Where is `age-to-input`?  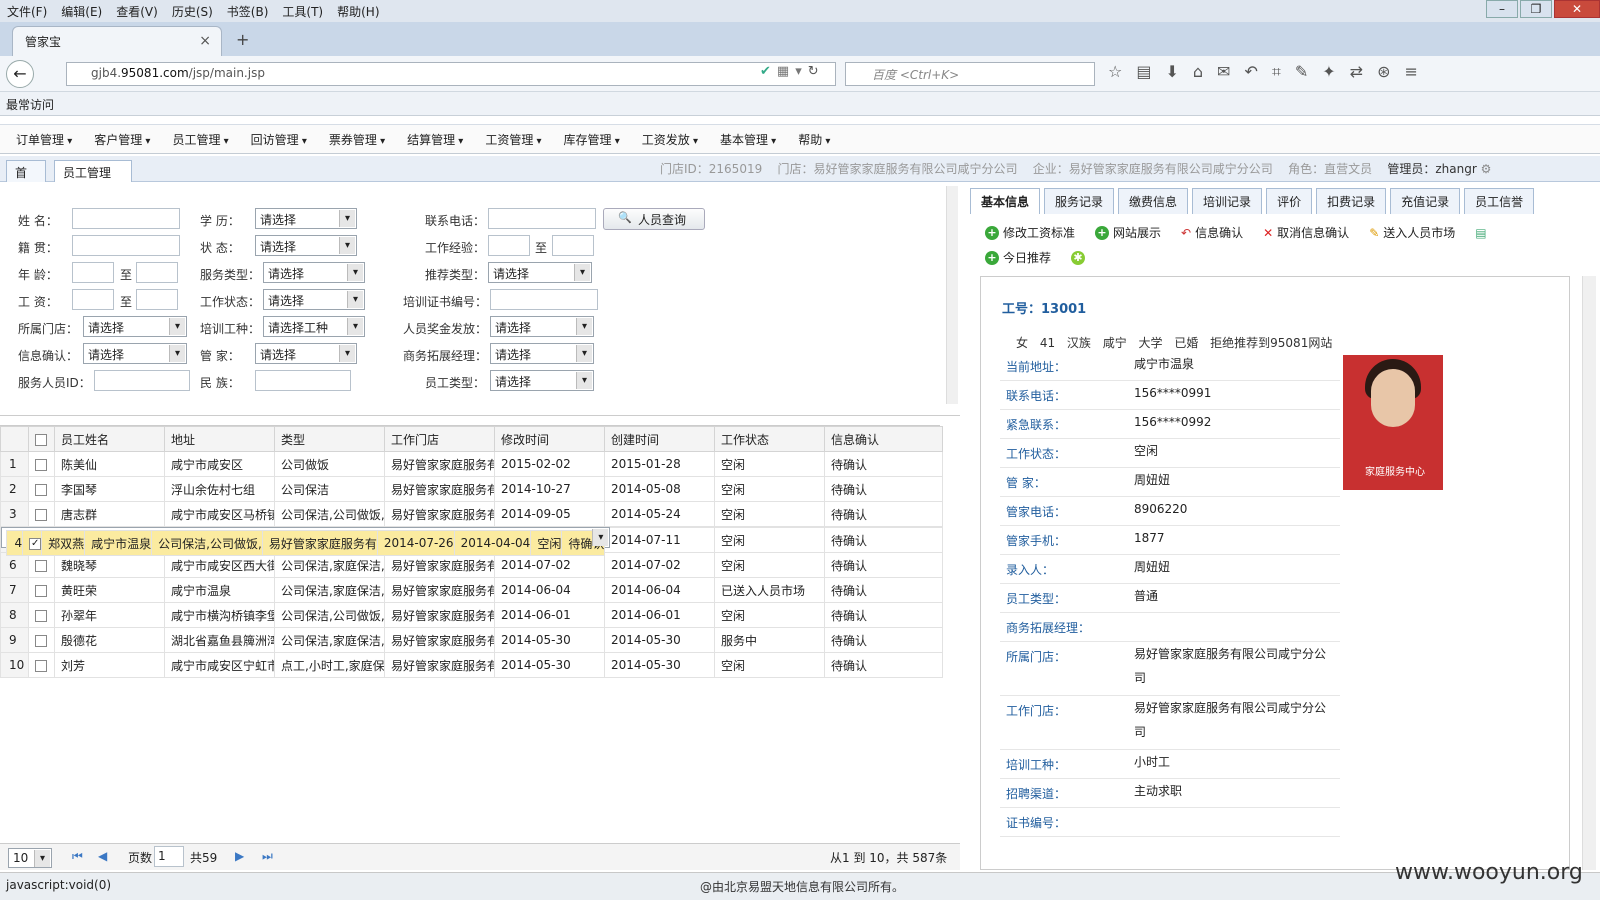
age-to-input is located at coordinates (157, 272).